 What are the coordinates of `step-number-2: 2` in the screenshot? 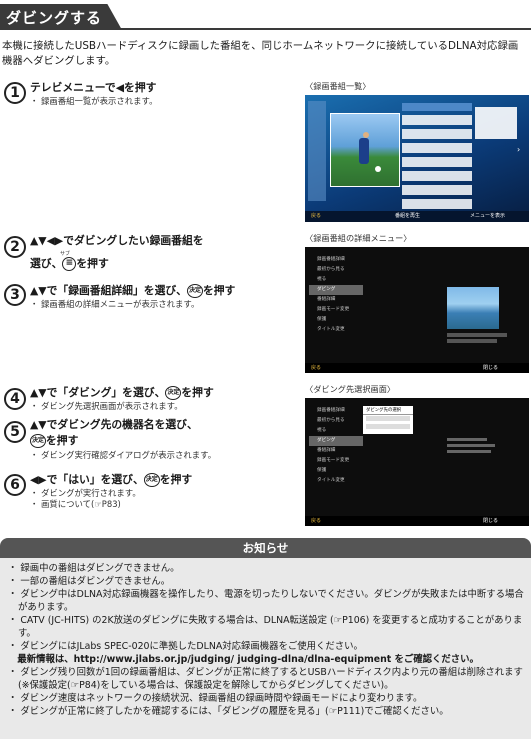 It's located at (15, 247).